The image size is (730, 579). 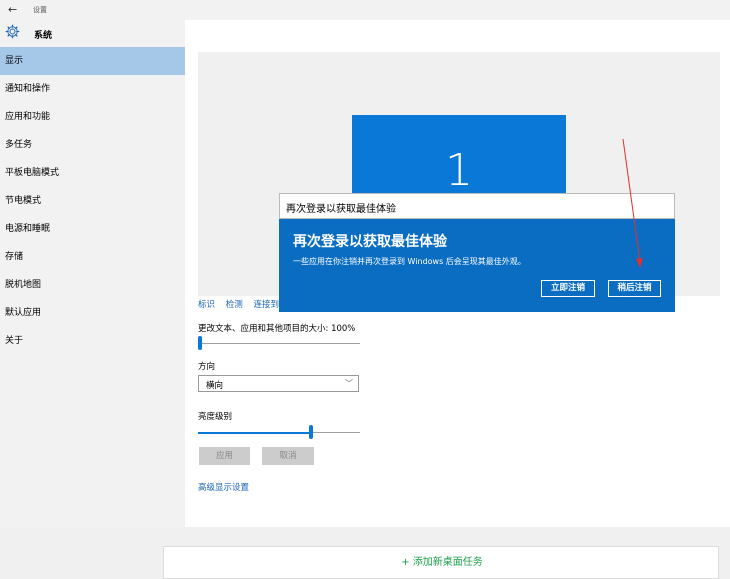 What do you see at coordinates (12, 9) in the screenshot?
I see `back-arrow-icon: ←` at bounding box center [12, 9].